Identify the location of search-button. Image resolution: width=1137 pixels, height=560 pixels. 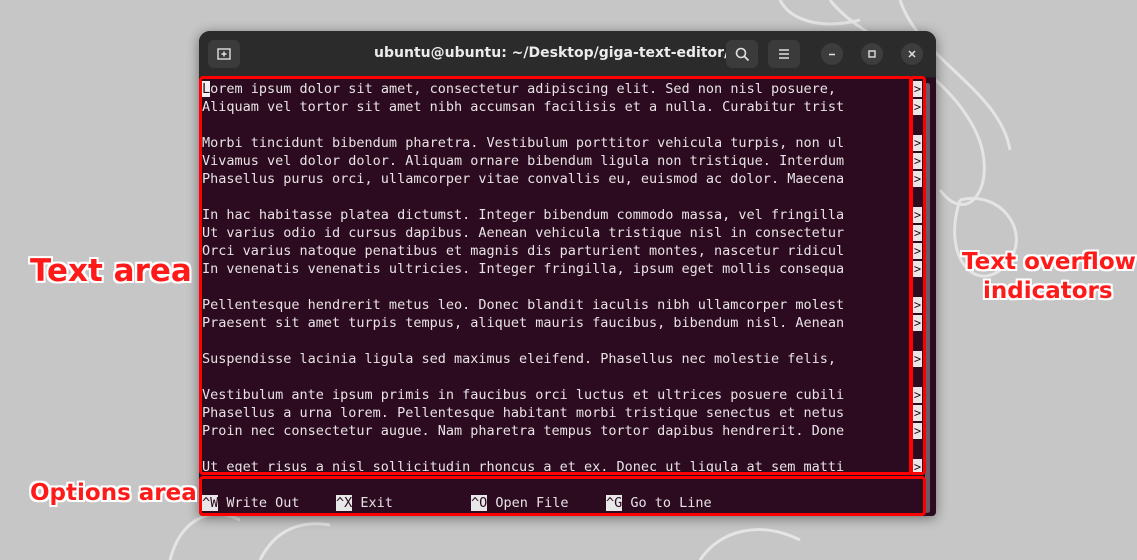
(742, 54).